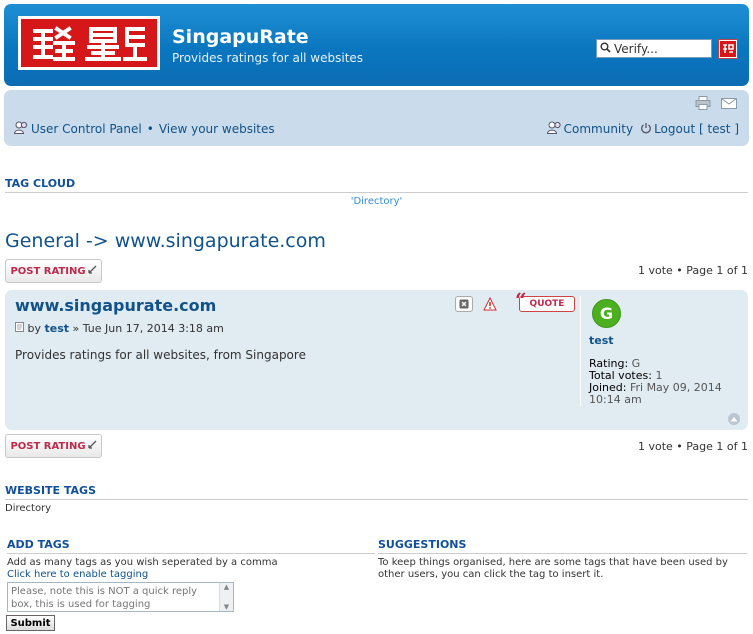  I want to click on enable-tagging-link: Click here to enable tagging, so click(77, 574).